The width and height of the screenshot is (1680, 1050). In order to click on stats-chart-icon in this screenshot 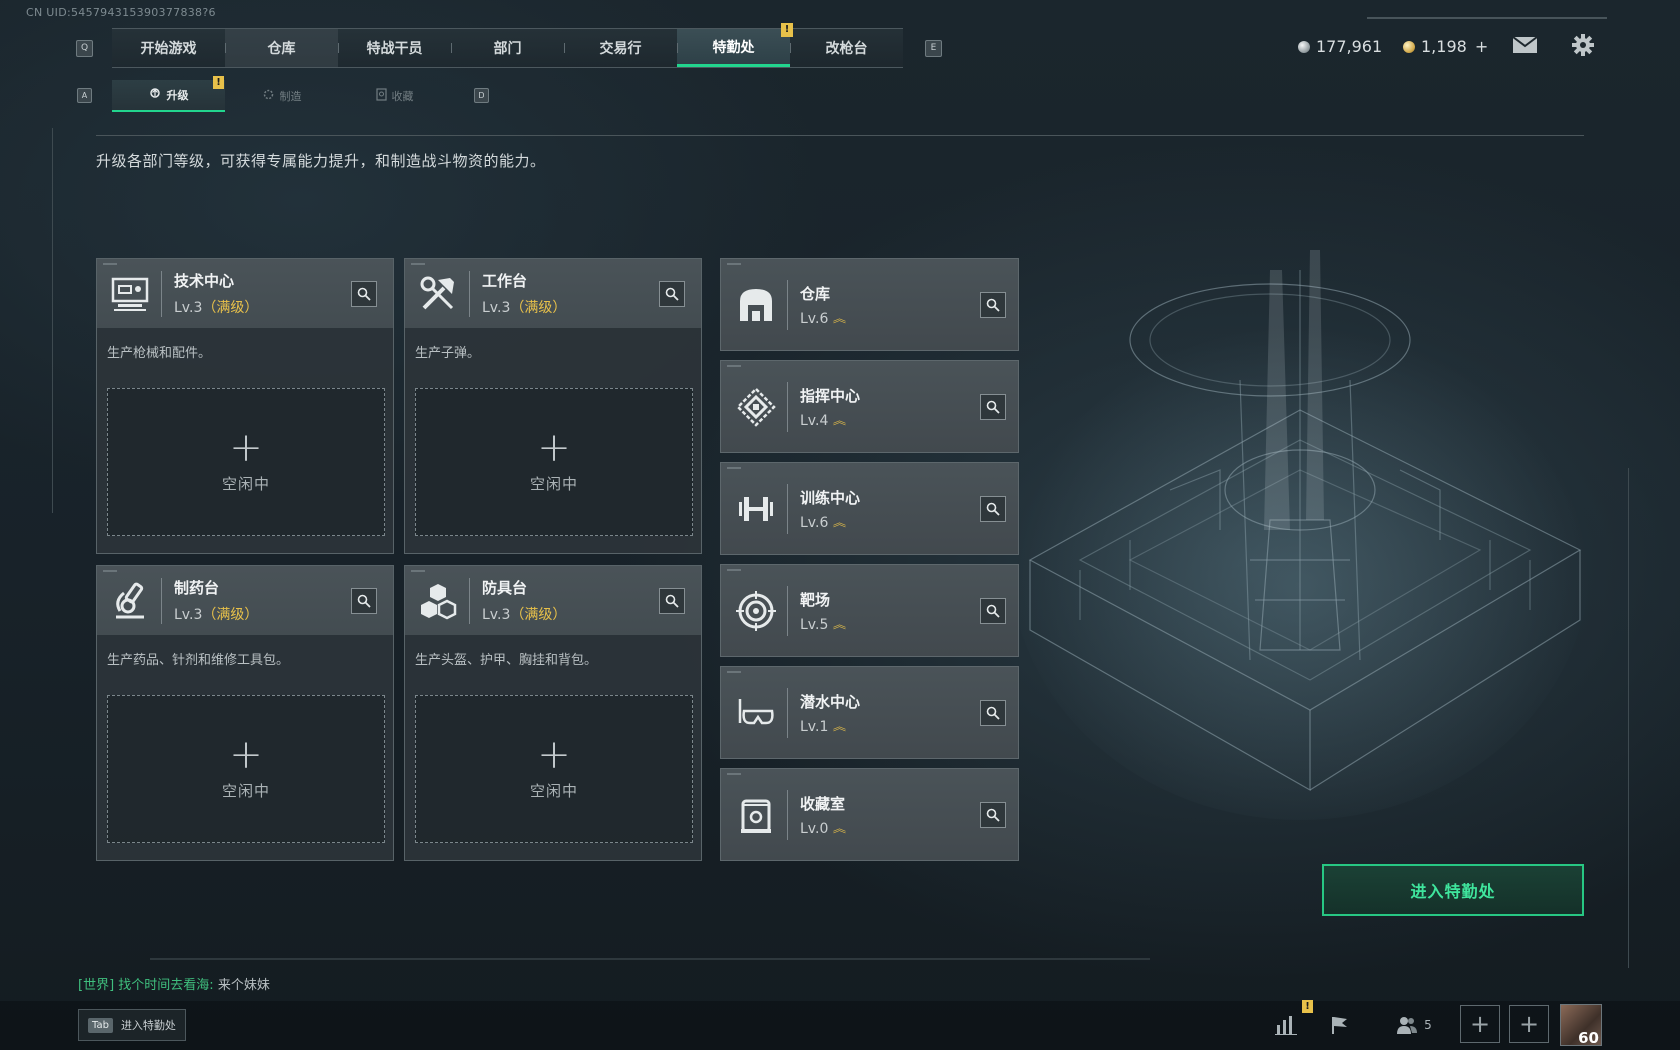, I will do `click(1286, 1025)`.